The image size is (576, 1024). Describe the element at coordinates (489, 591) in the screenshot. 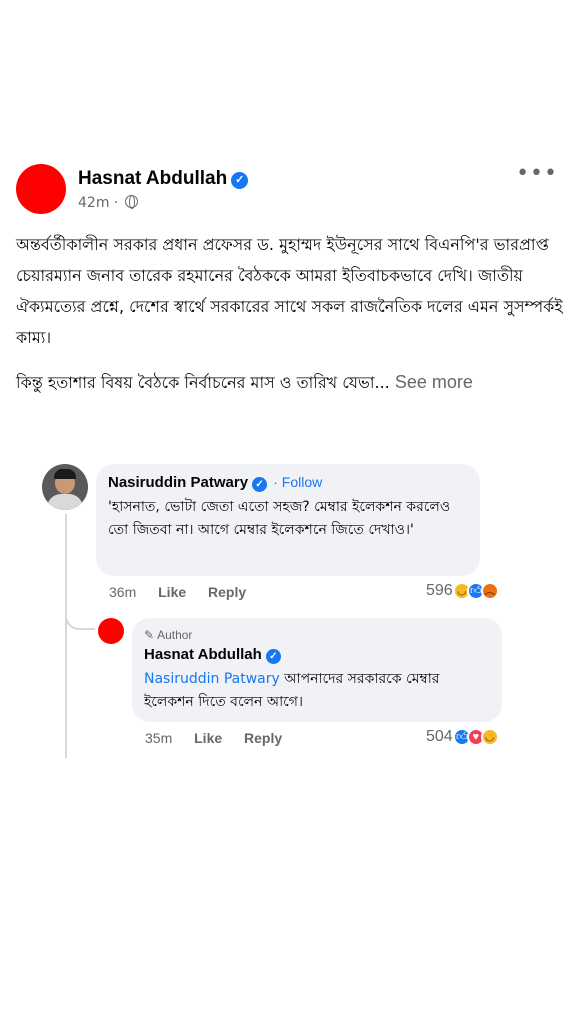

I see `angry-icon: ︵` at that location.